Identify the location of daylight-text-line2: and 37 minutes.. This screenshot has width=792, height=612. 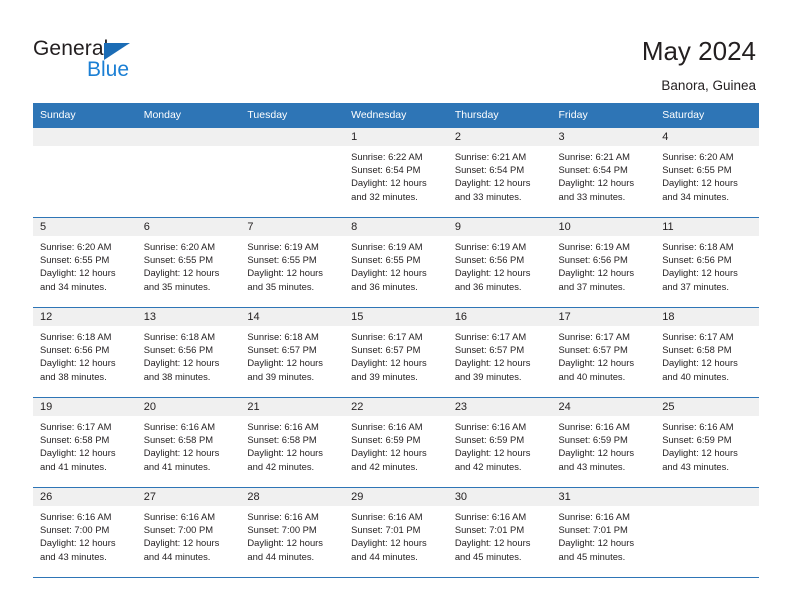
(592, 286).